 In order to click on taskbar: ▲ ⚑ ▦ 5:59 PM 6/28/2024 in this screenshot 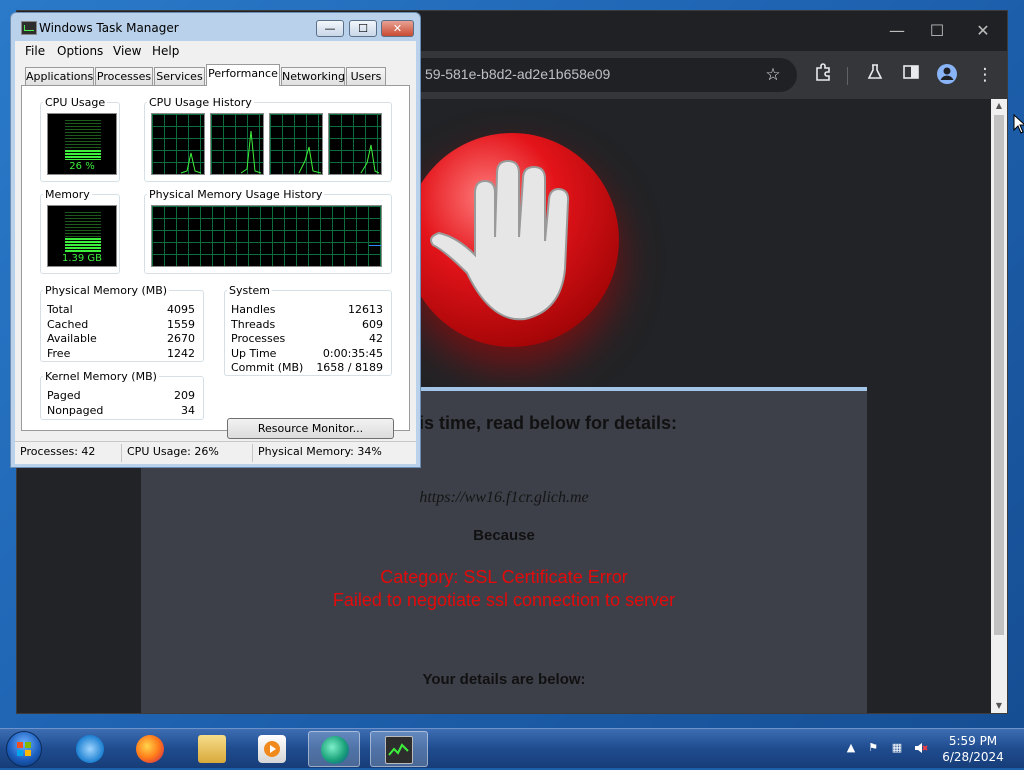, I will do `click(512, 748)`.